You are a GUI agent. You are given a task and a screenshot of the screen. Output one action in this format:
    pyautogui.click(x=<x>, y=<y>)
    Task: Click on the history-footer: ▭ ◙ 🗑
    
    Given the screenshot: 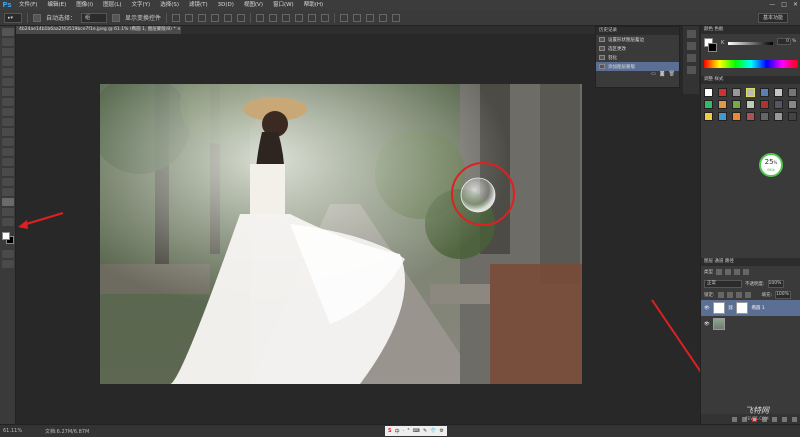 What is the action you would take?
    pyautogui.click(x=637, y=75)
    